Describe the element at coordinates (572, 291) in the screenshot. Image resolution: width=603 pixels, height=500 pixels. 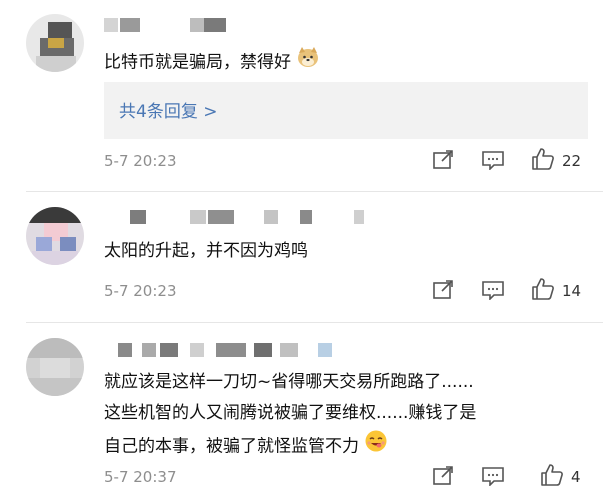
I see `like-count: 14` at that location.